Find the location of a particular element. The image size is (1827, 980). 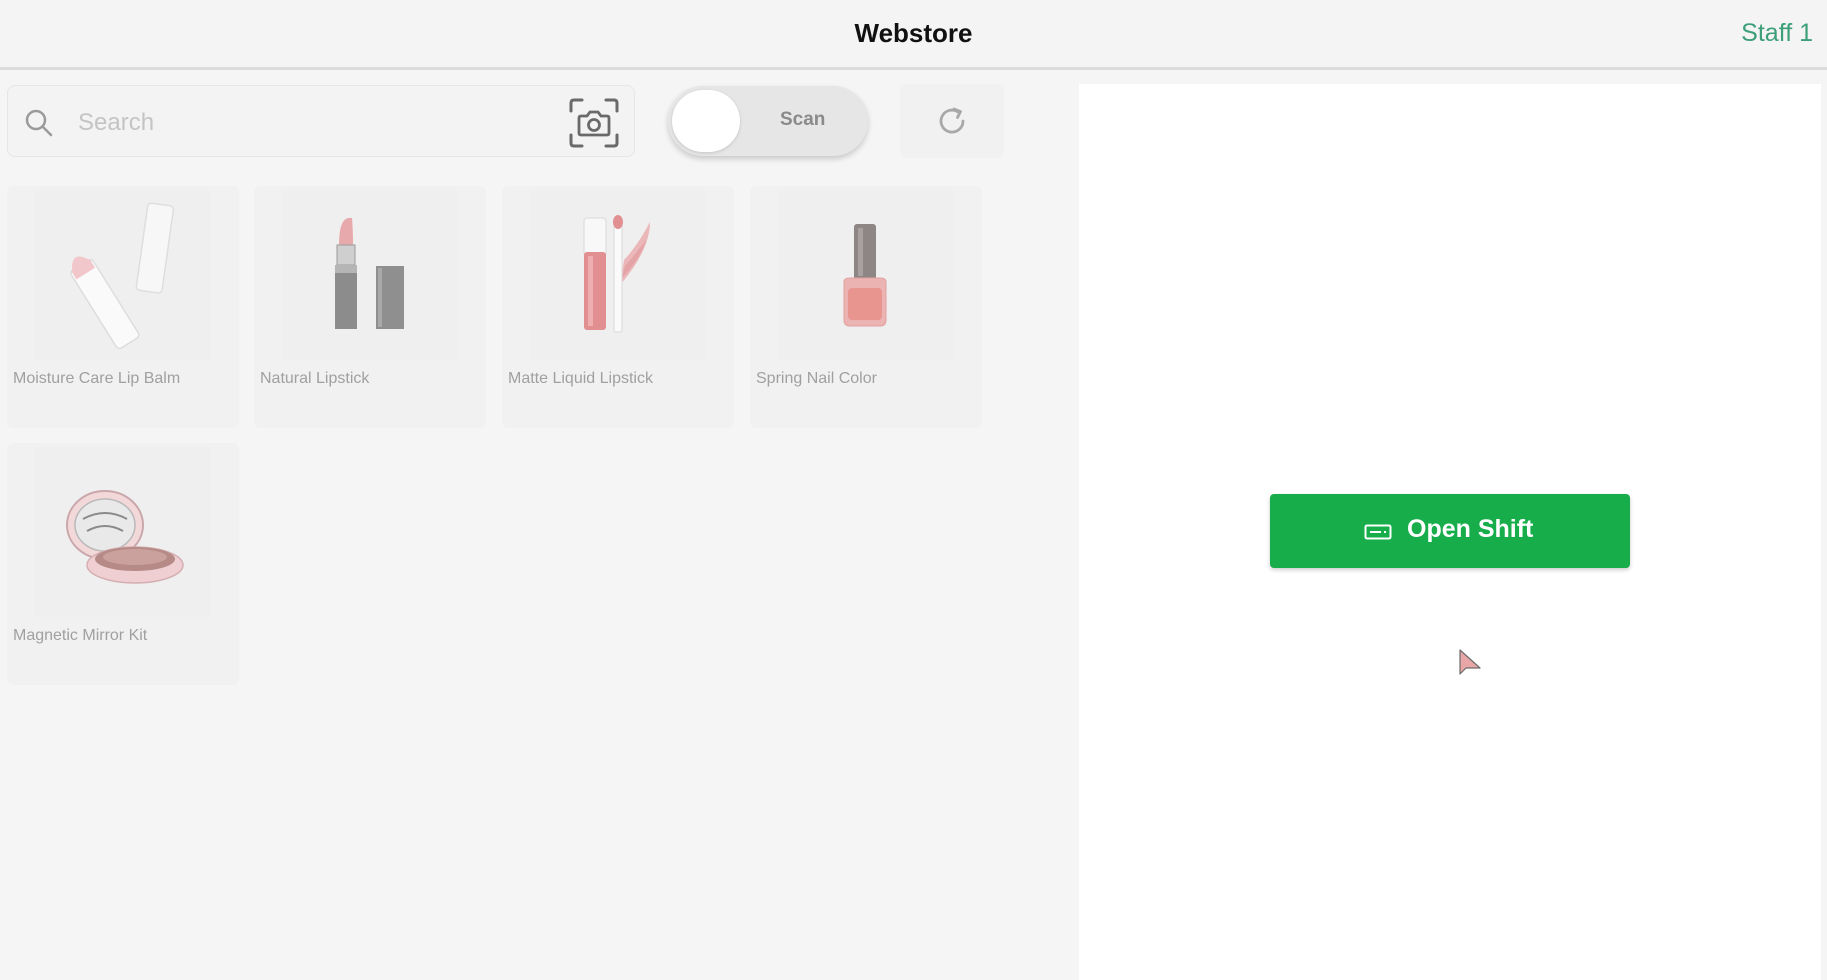

product-card-spring-nail-color: Spring Nail Color is located at coordinates (866, 307).